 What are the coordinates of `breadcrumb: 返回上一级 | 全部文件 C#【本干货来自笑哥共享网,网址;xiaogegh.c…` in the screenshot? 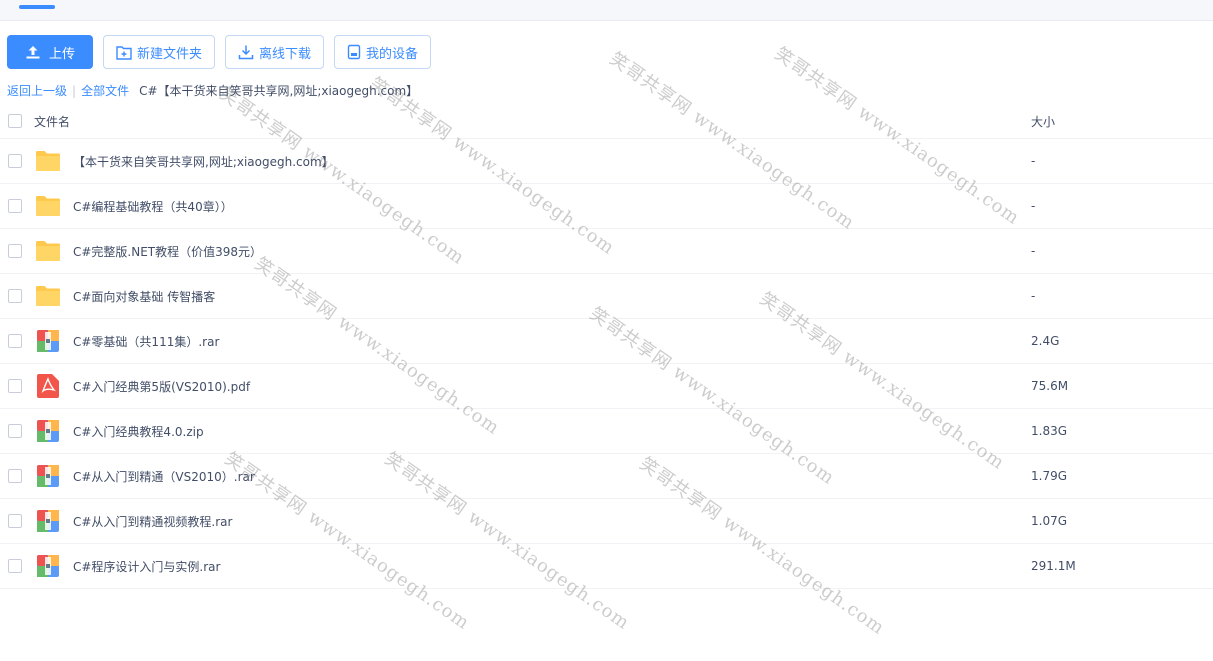 It's located at (212, 90).